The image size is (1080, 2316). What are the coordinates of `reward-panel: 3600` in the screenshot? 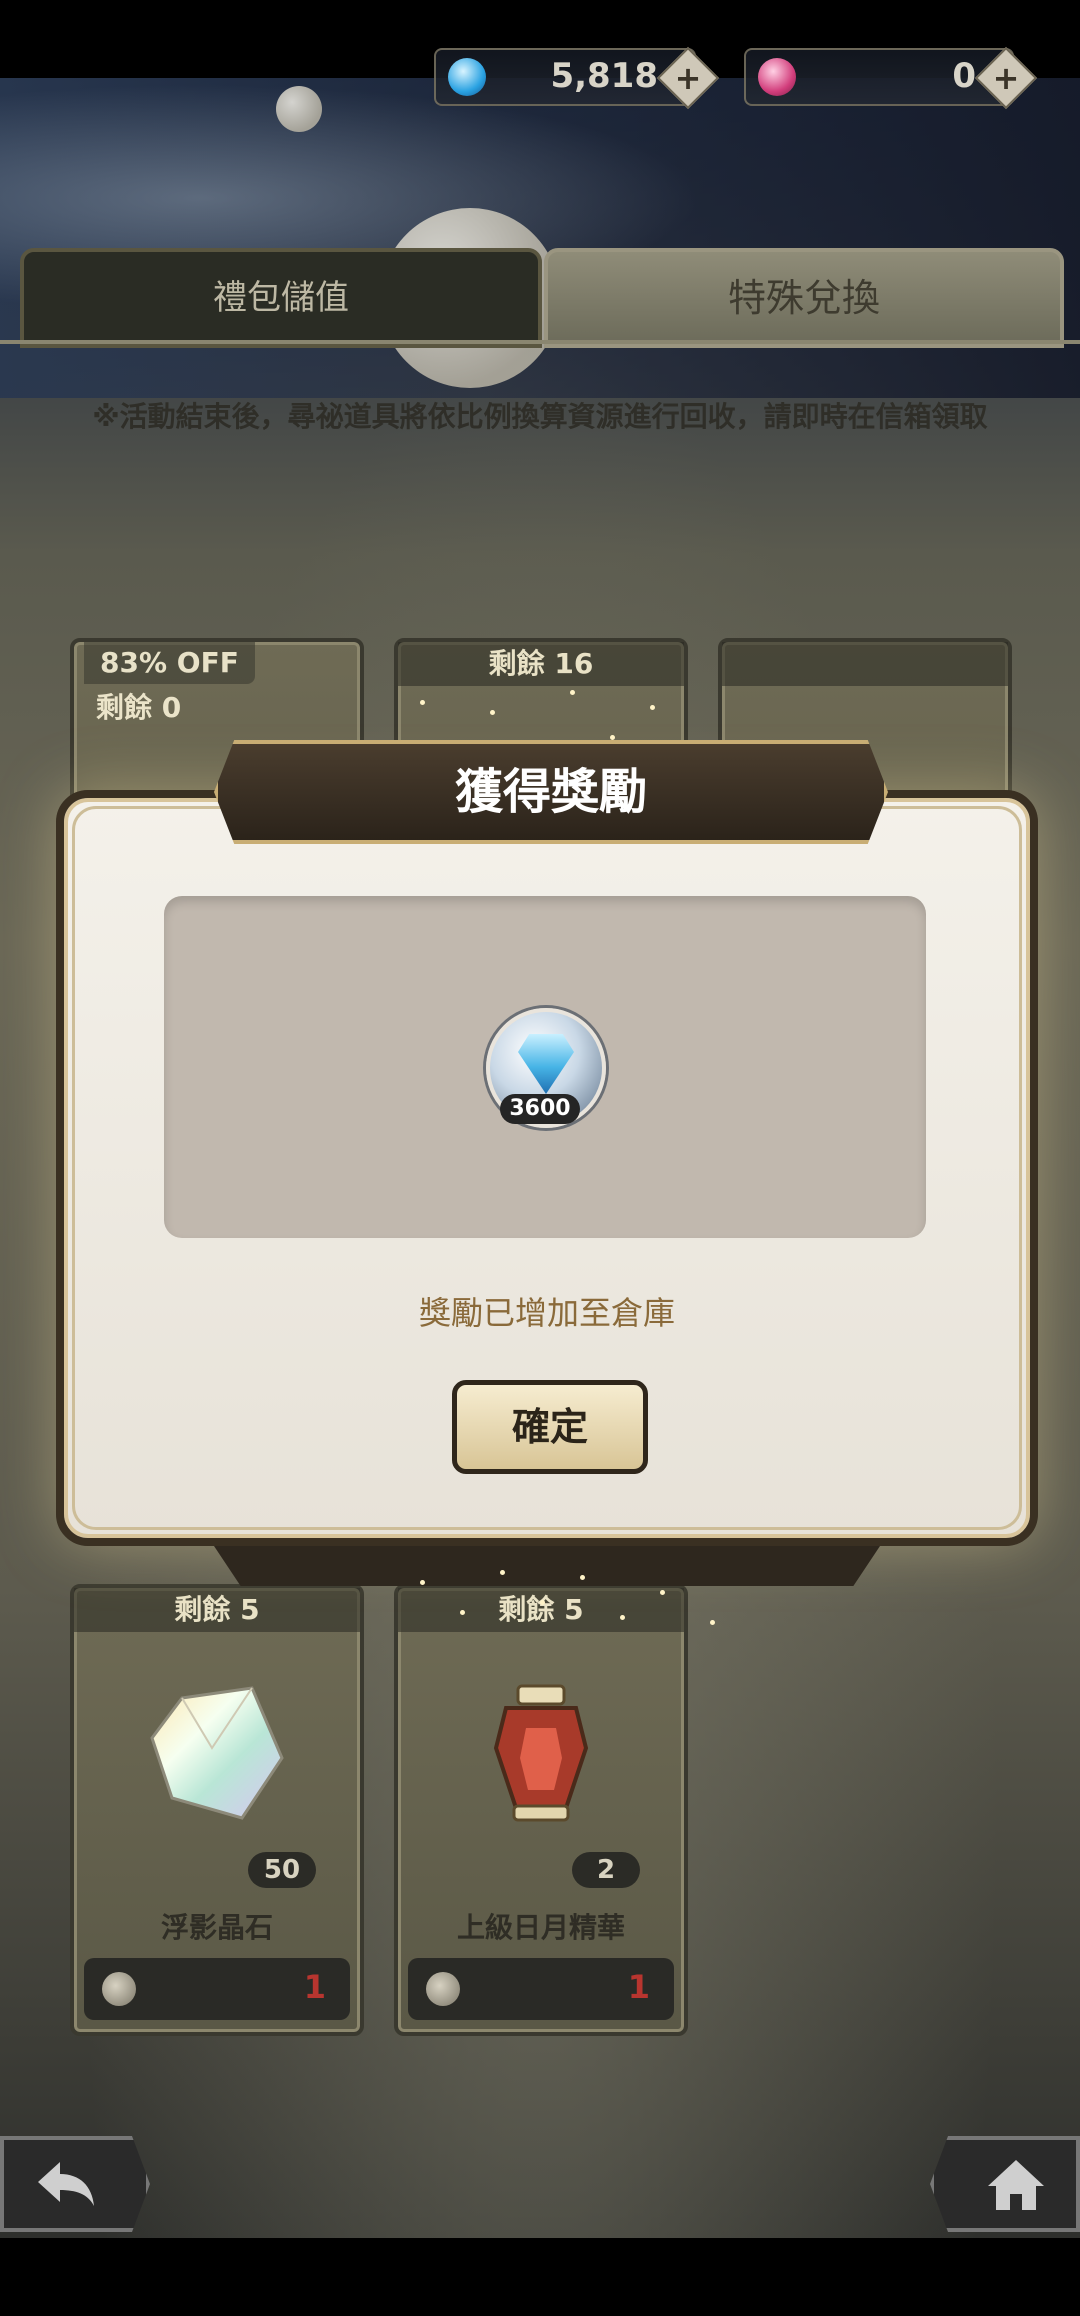 It's located at (545, 1067).